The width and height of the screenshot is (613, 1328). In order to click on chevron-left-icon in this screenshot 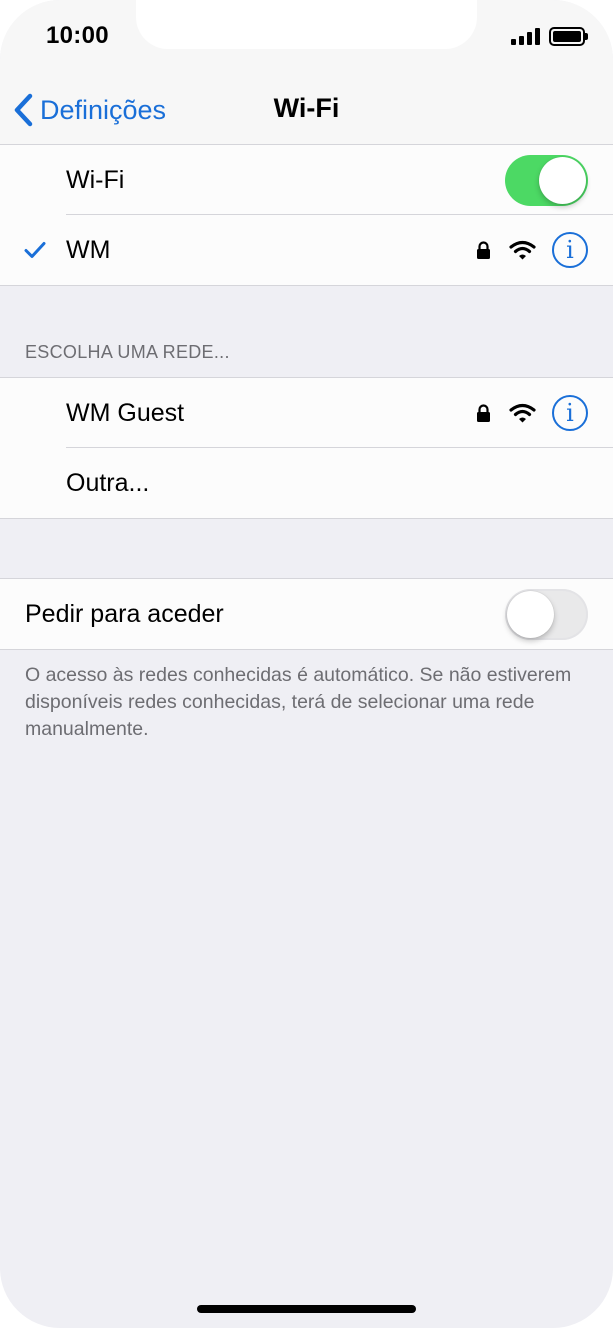, I will do `click(23, 110)`.